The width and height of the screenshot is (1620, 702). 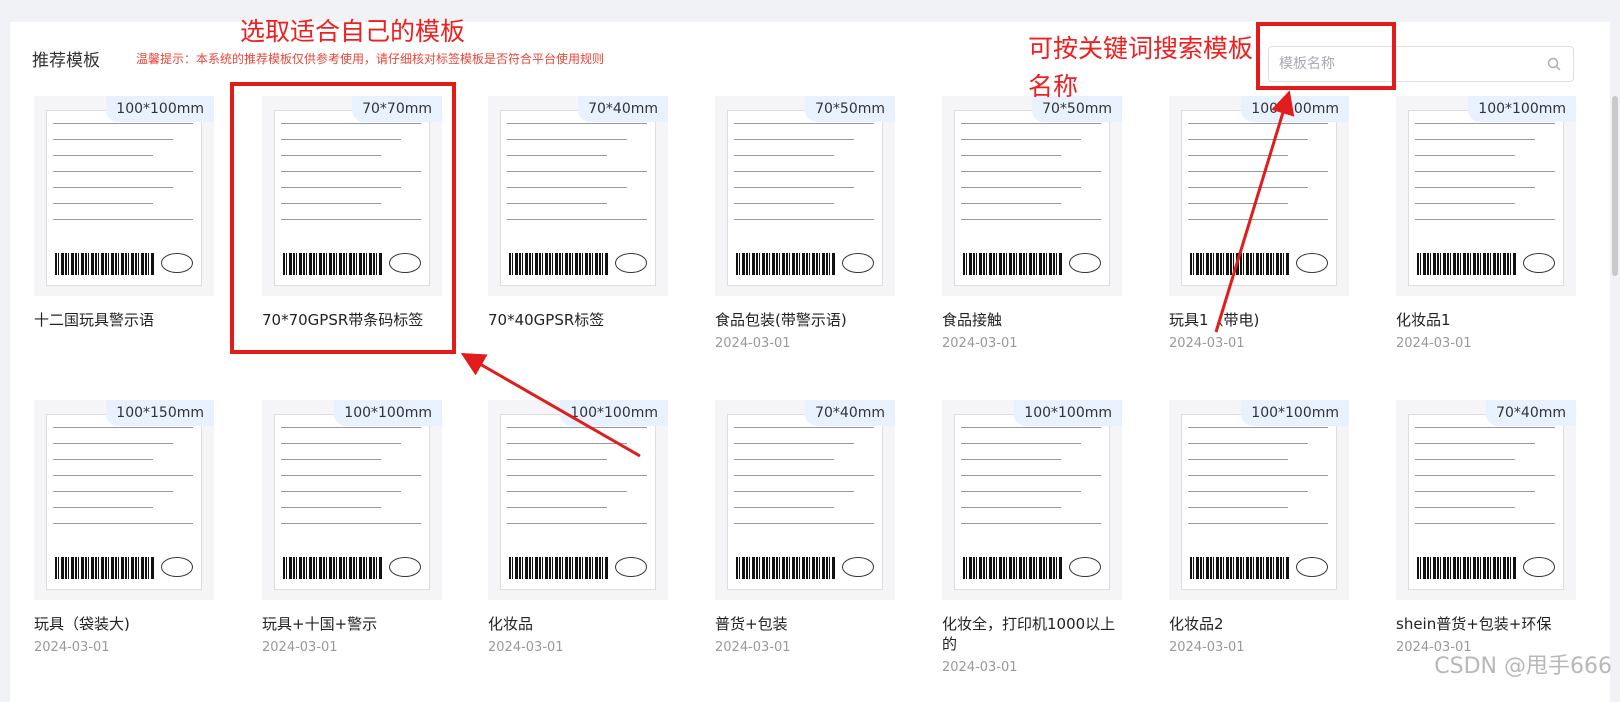 What do you see at coordinates (124, 624) in the screenshot?
I see `template-name: 玩具（袋装大)` at bounding box center [124, 624].